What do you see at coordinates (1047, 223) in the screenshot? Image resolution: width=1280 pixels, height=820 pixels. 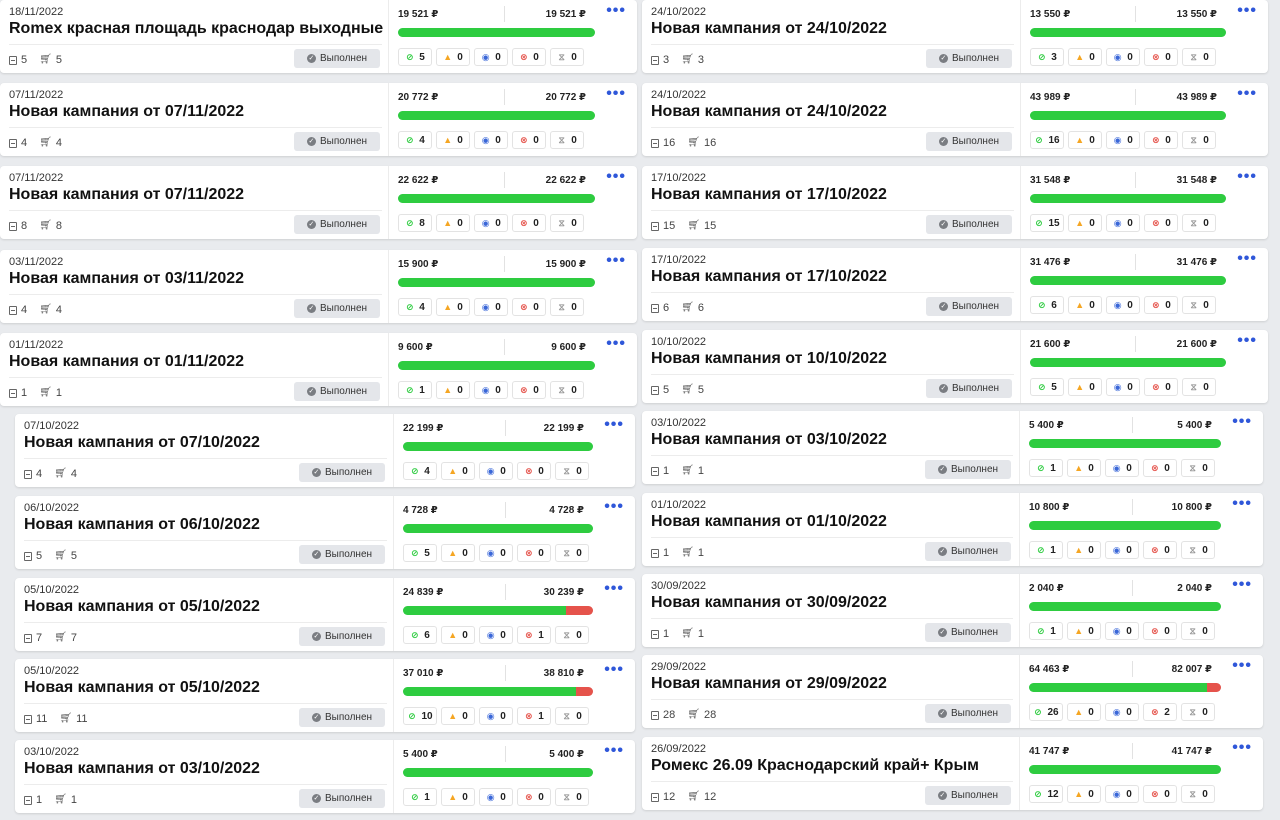 I see `stat-done: ⊘ 15` at bounding box center [1047, 223].